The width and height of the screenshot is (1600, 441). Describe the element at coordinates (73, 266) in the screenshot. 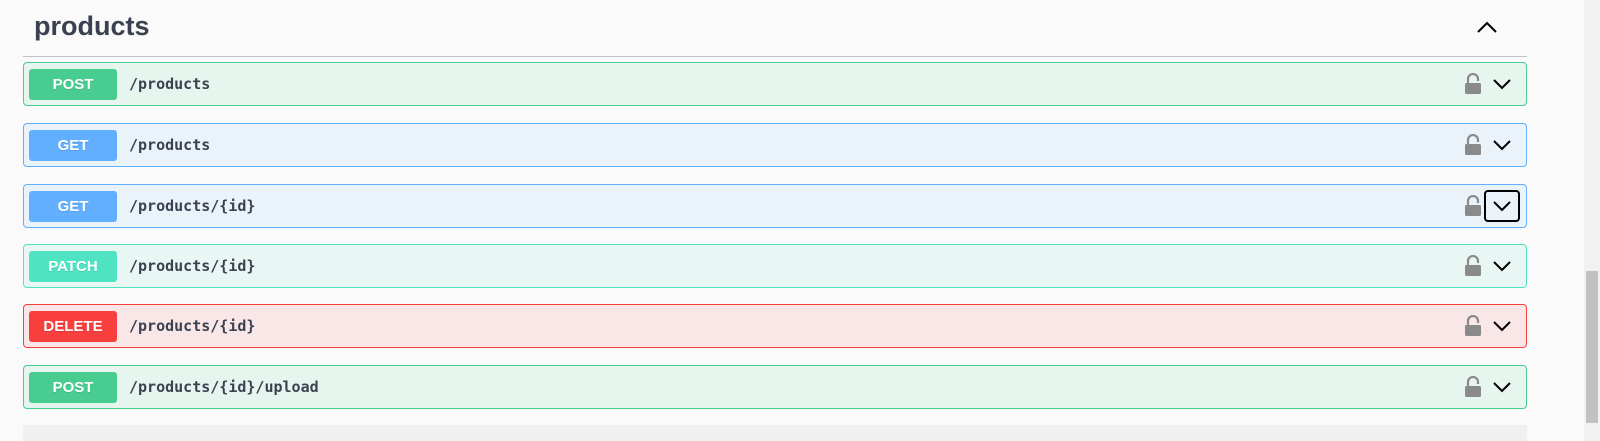

I see `method-badge: PATCH` at that location.